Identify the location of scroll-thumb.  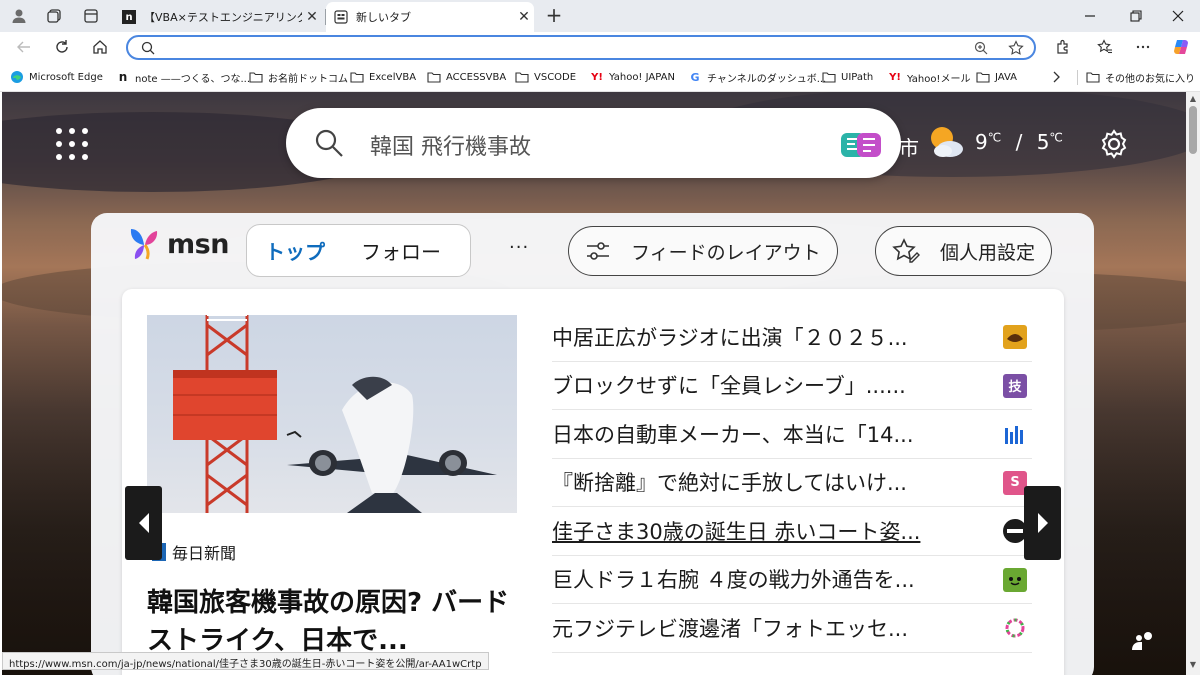
(1193, 130).